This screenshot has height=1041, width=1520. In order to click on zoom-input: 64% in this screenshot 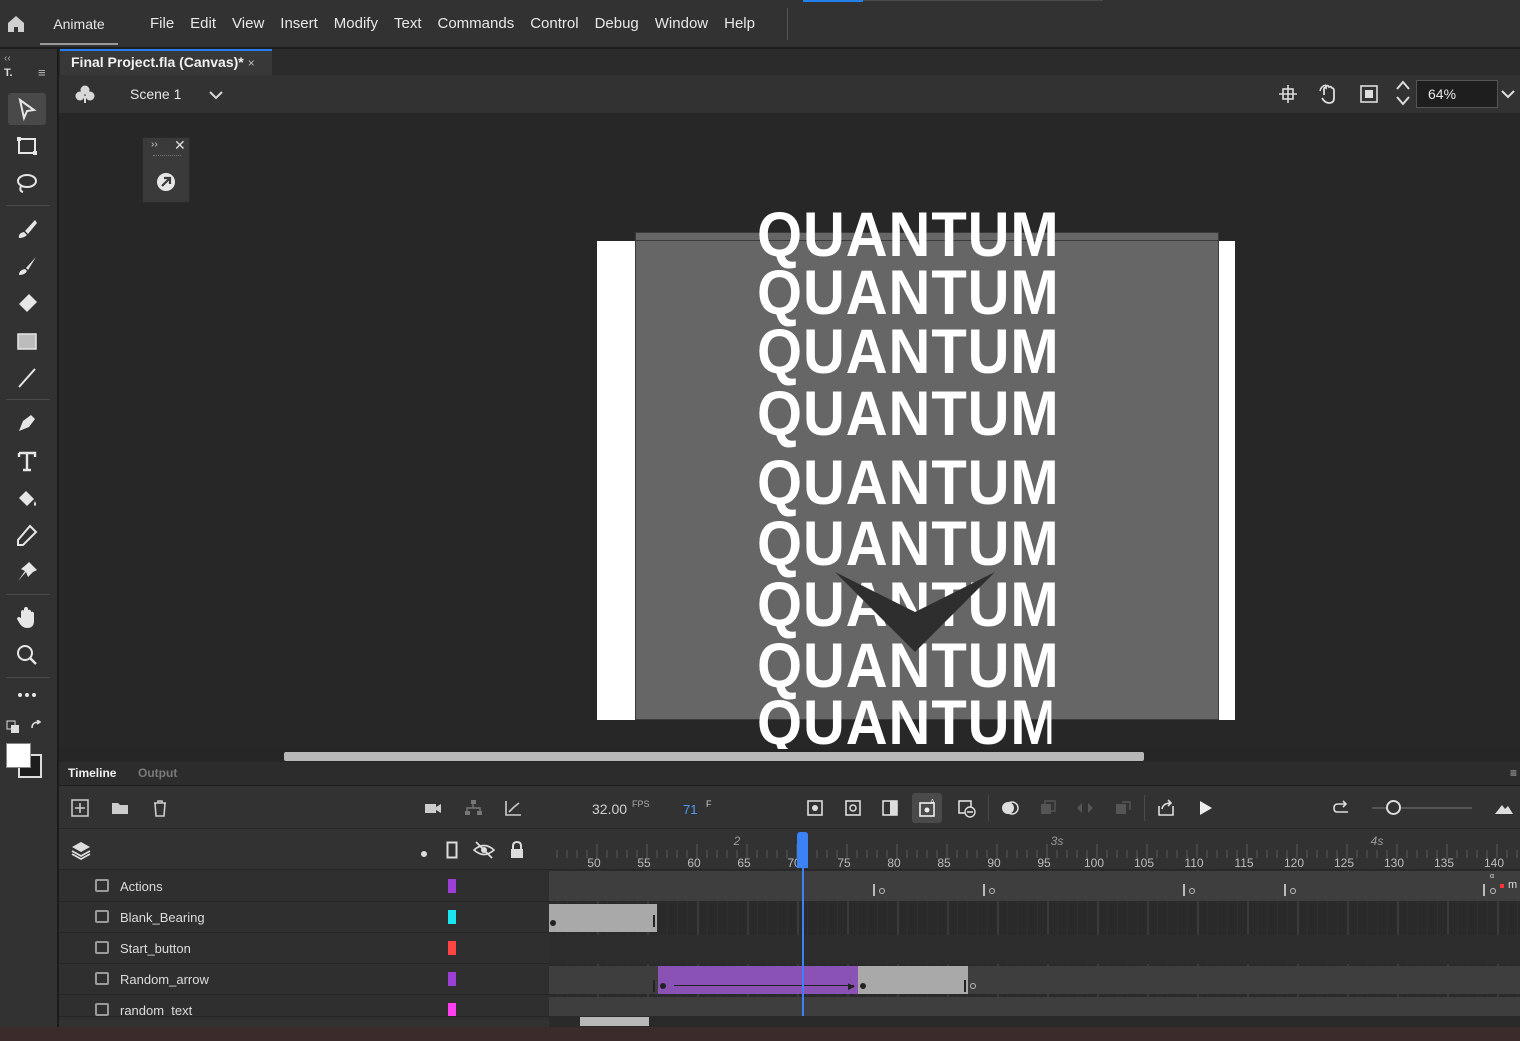, I will do `click(1457, 94)`.